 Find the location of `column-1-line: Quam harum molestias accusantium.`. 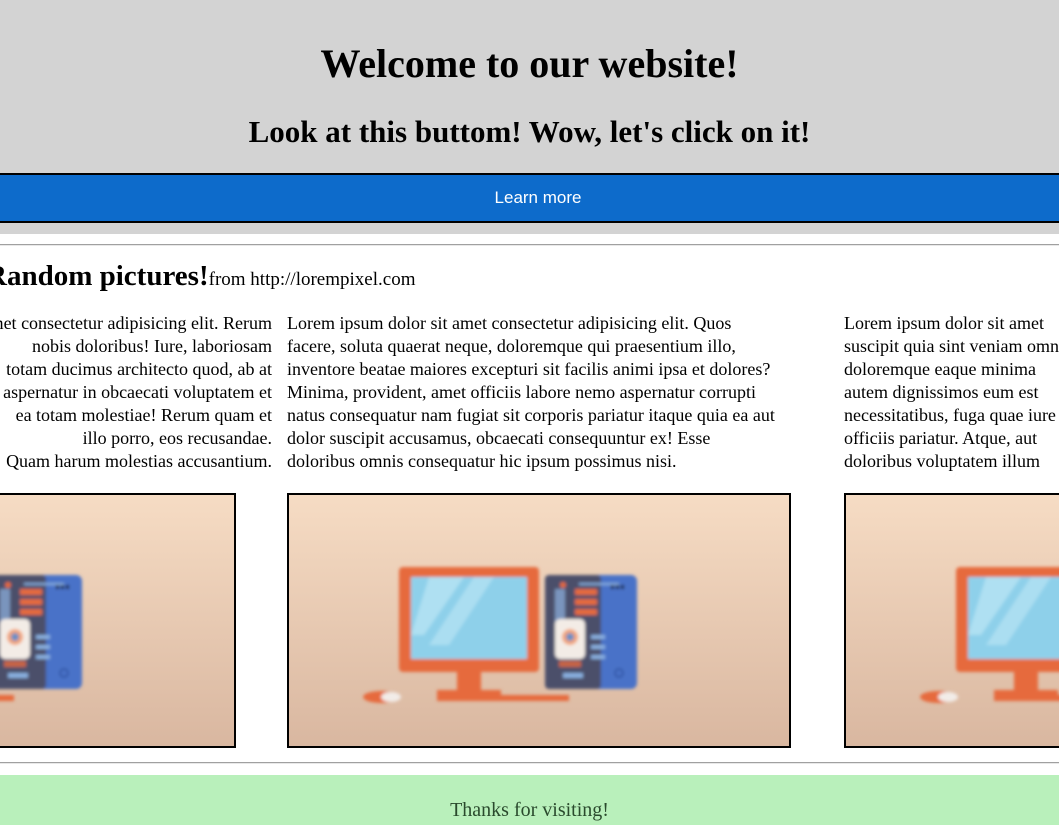

column-1-line: Quam harum molestias accusantium. is located at coordinates (139, 461).